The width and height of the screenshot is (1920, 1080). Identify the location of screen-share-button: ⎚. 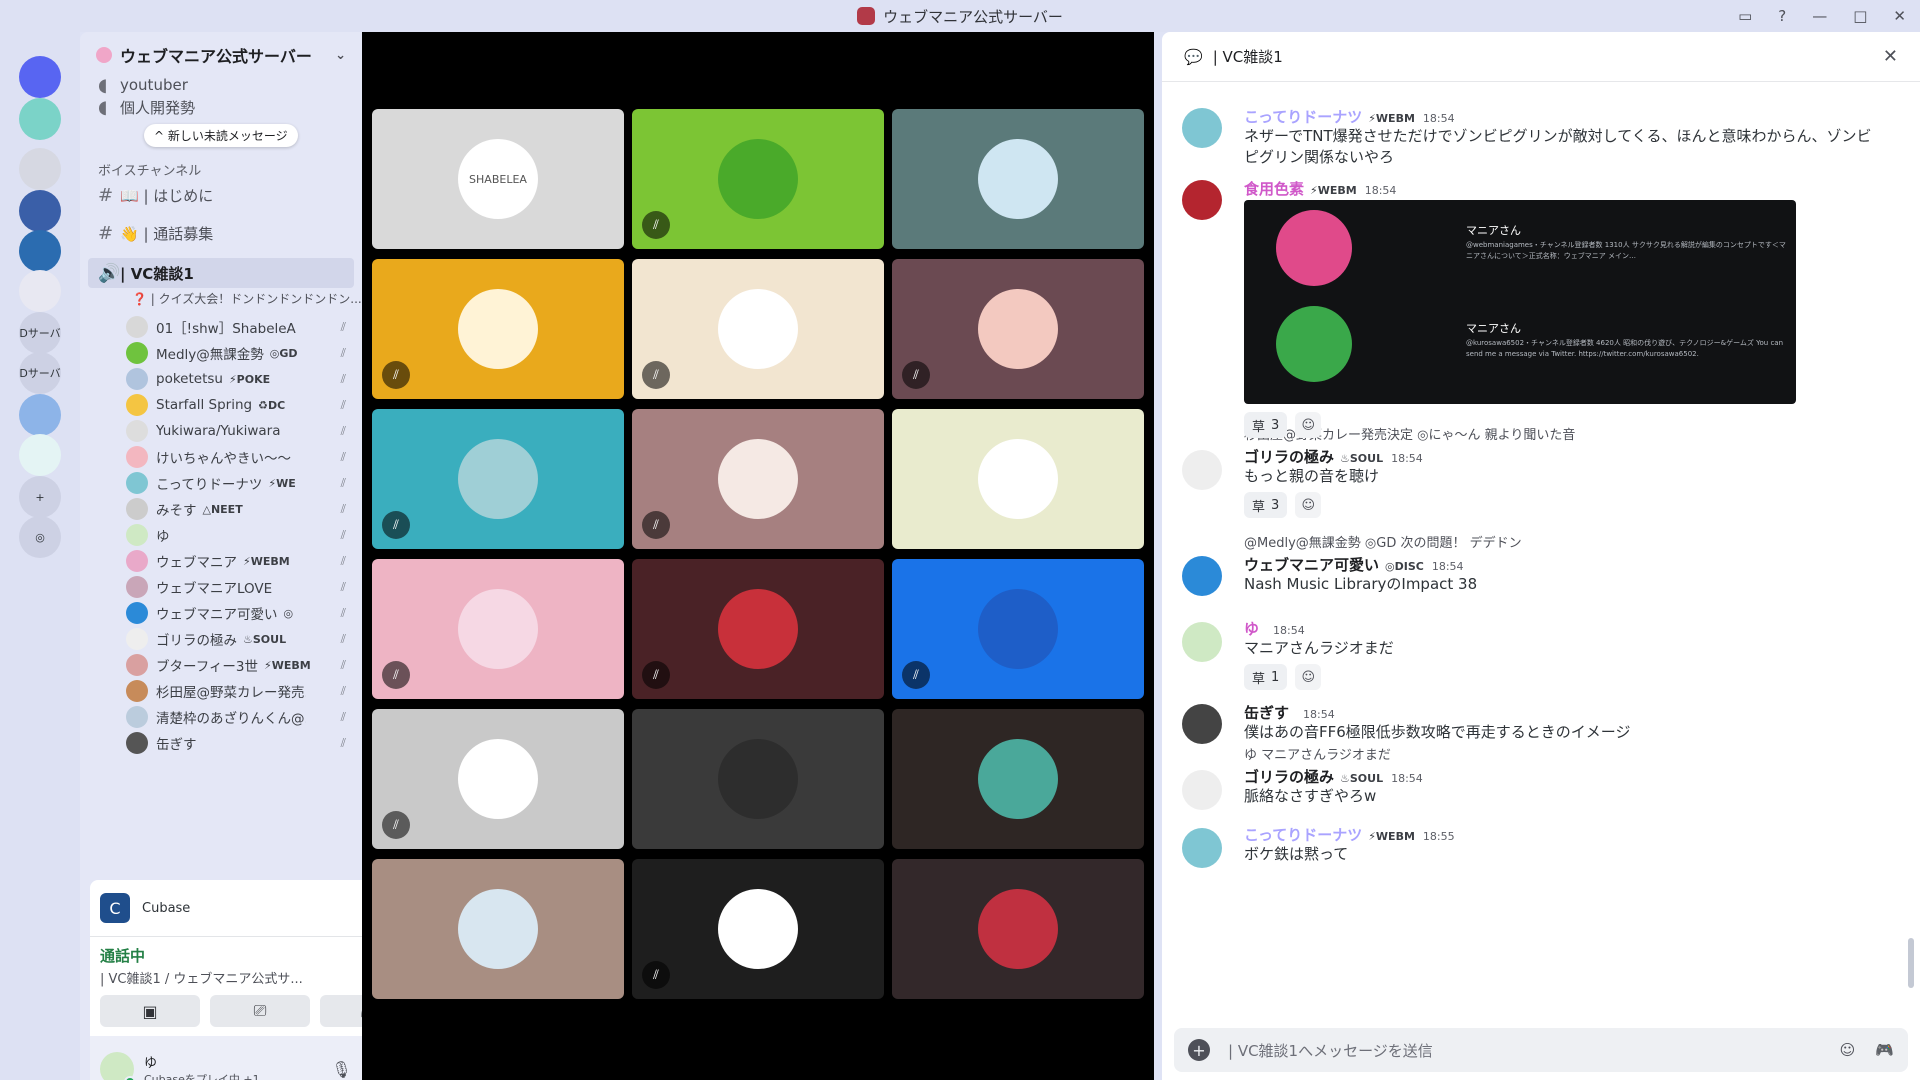
(260, 1011).